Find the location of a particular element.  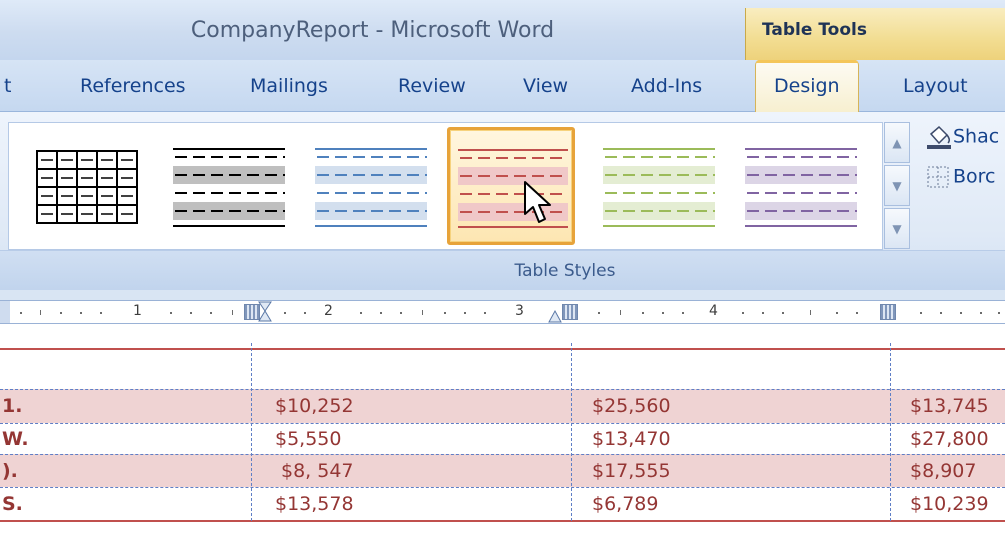

accent-3-preview-icon is located at coordinates (659, 187).